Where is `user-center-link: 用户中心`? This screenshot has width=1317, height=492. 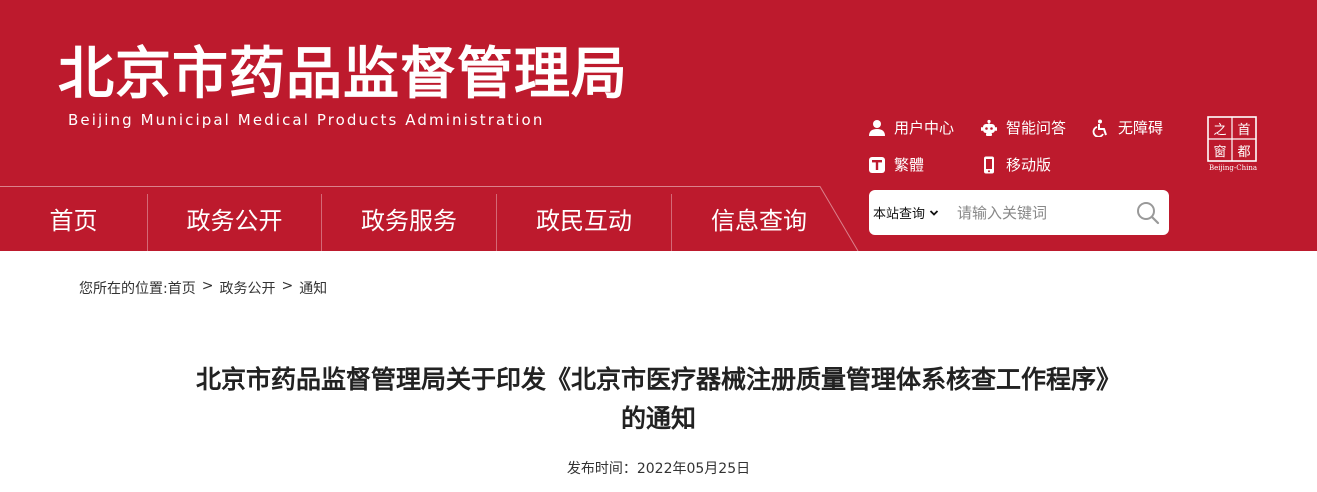
user-center-link: 用户中心 is located at coordinates (911, 127).